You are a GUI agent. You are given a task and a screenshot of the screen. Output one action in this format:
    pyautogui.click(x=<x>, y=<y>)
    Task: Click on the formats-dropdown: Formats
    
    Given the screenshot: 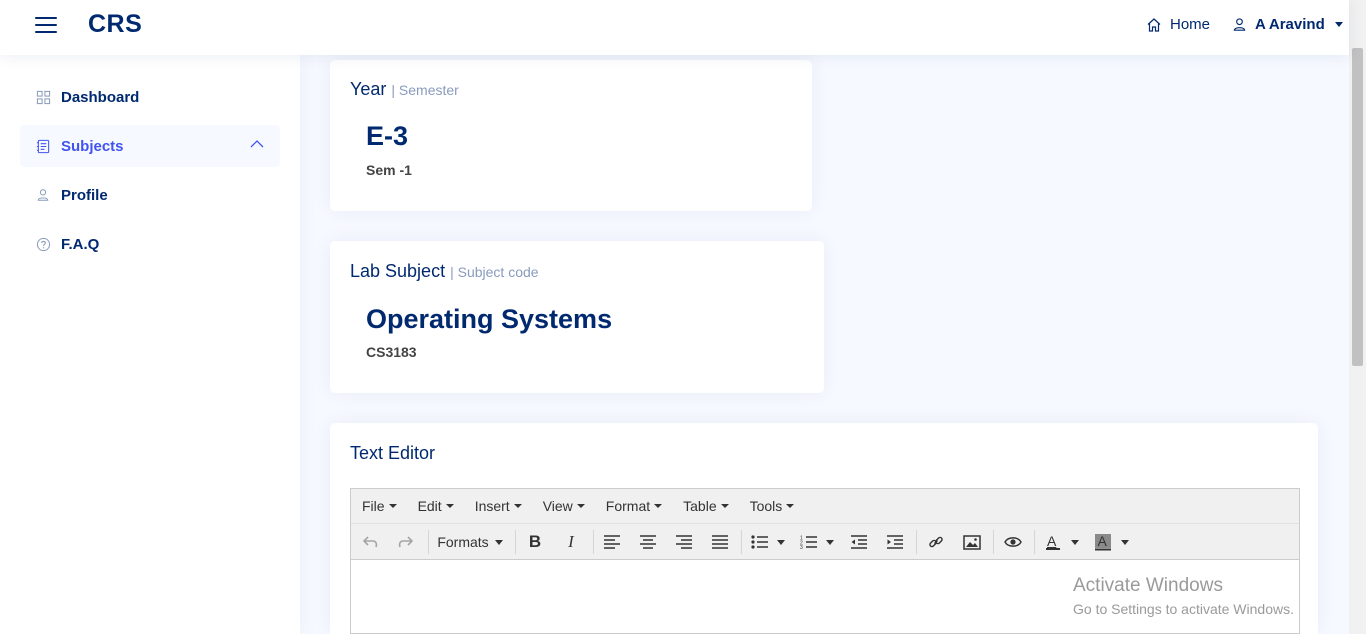 What is the action you would take?
    pyautogui.click(x=470, y=542)
    